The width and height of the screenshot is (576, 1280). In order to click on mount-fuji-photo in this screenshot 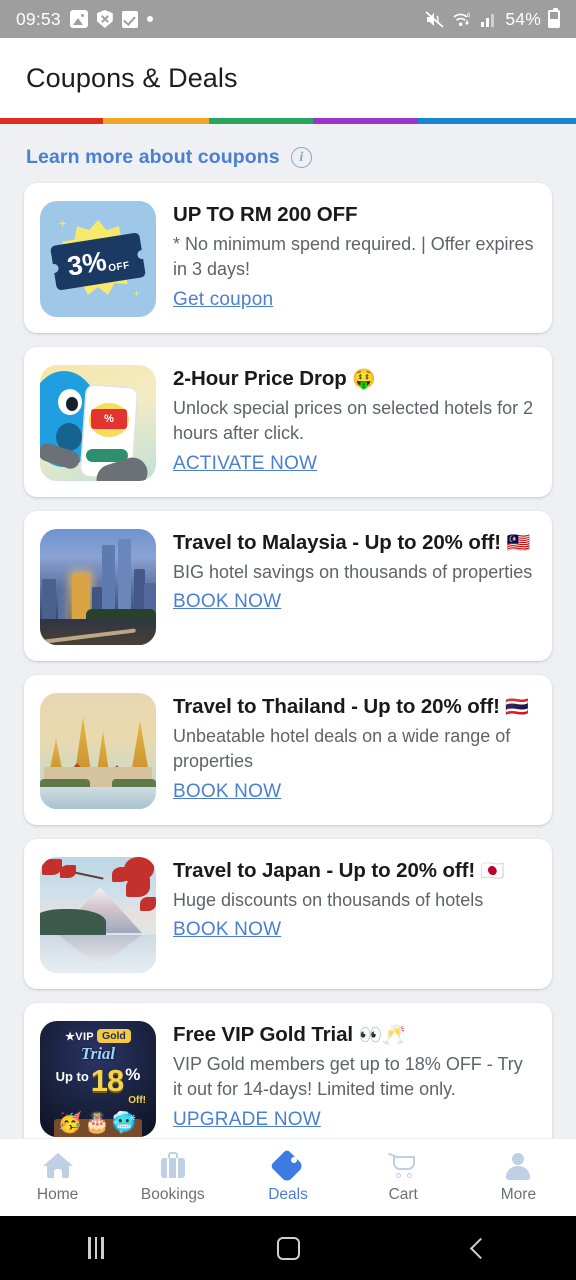, I will do `click(98, 915)`.